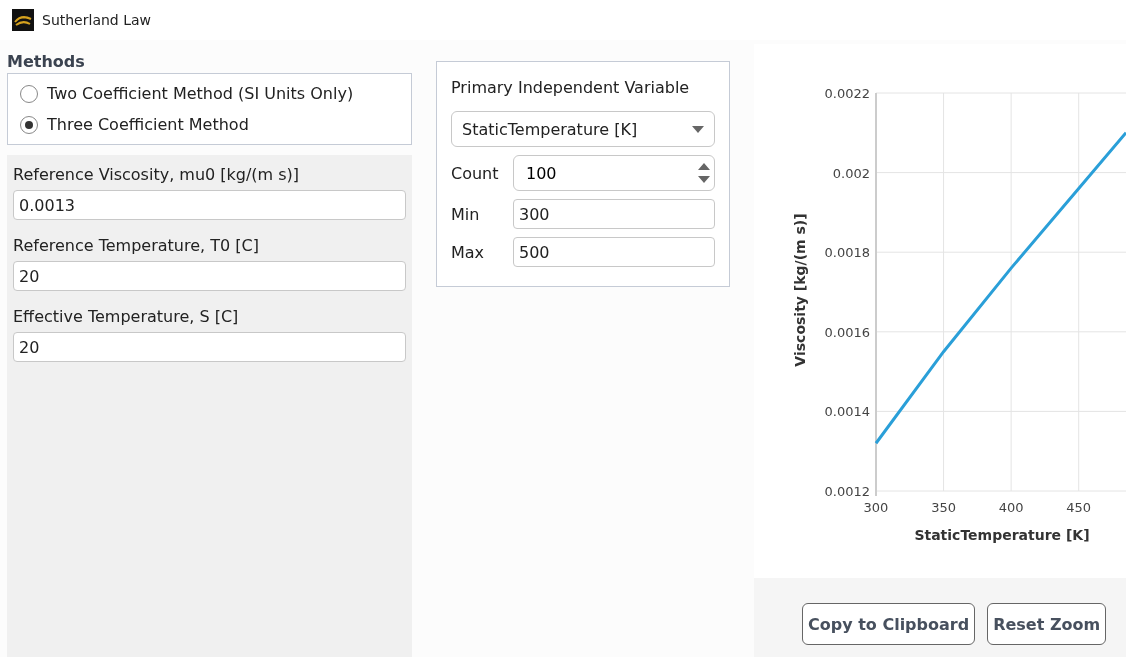 This screenshot has width=1126, height=657. Describe the element at coordinates (614, 173) in the screenshot. I see `spin-field: 100` at that location.